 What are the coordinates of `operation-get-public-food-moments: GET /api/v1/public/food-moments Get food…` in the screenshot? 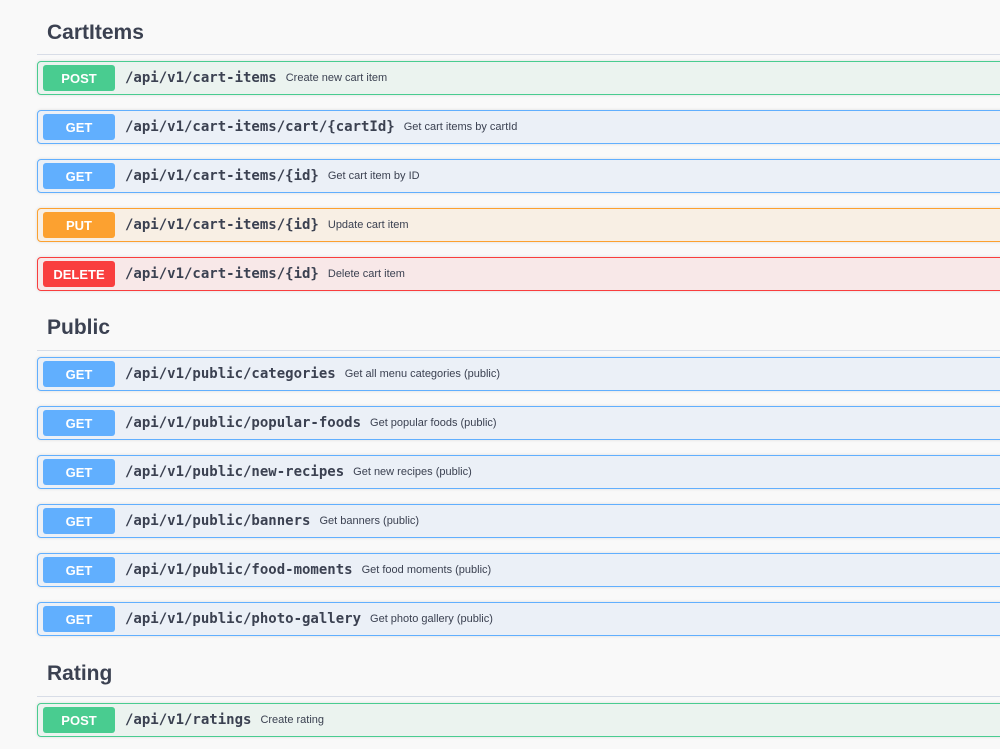 It's located at (518, 570).